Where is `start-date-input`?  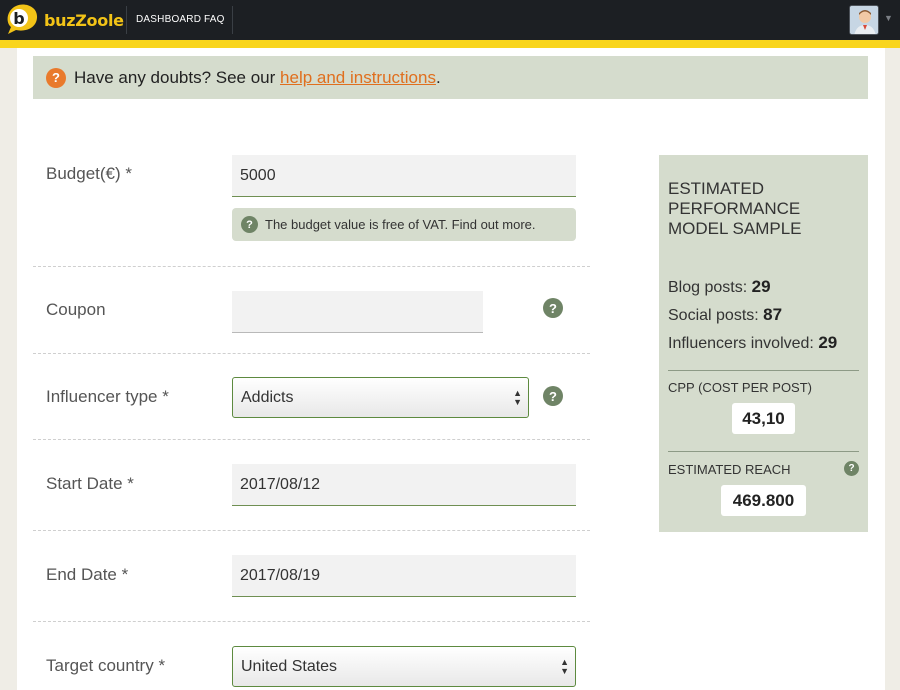 start-date-input is located at coordinates (404, 485).